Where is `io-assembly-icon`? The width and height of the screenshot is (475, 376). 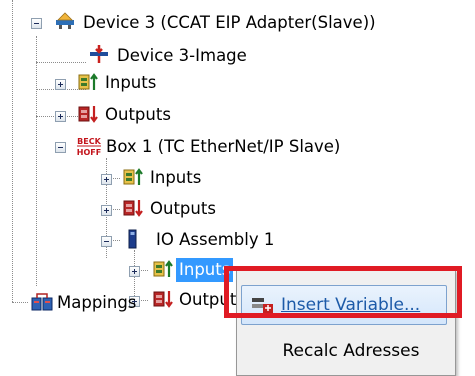
io-assembly-icon is located at coordinates (132, 239).